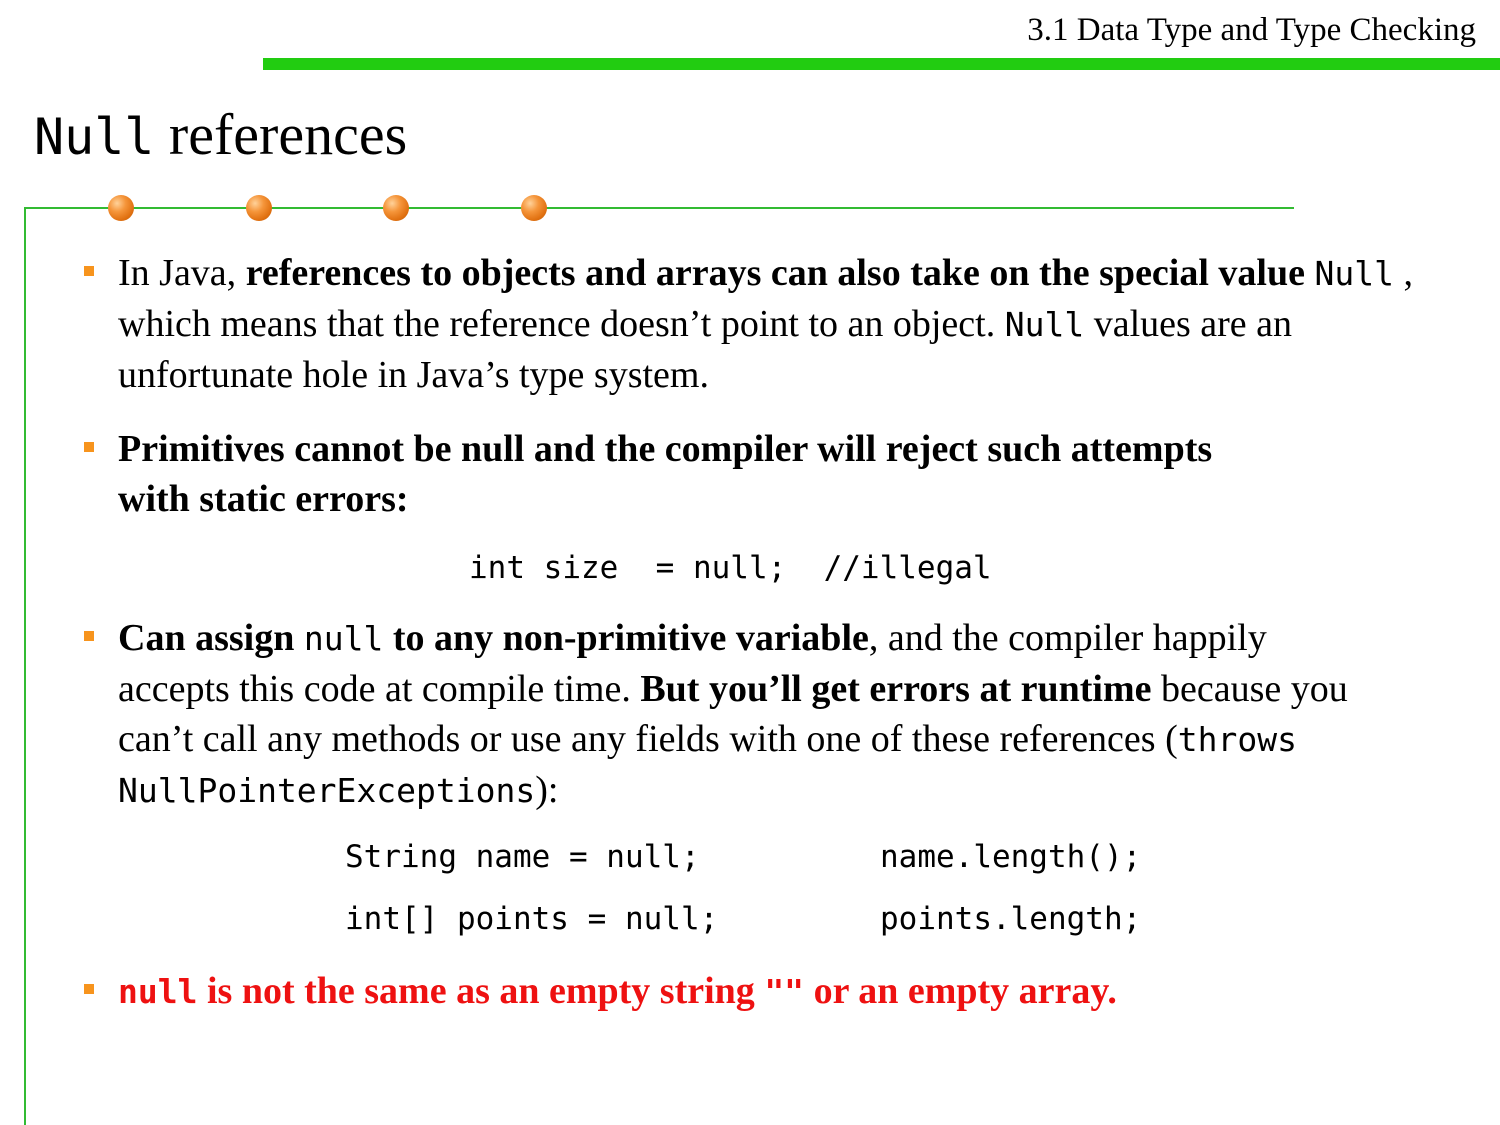 This screenshot has width=1500, height=1125. Describe the element at coordinates (522, 857) in the screenshot. I see `code-string-null: String name = null;` at that location.